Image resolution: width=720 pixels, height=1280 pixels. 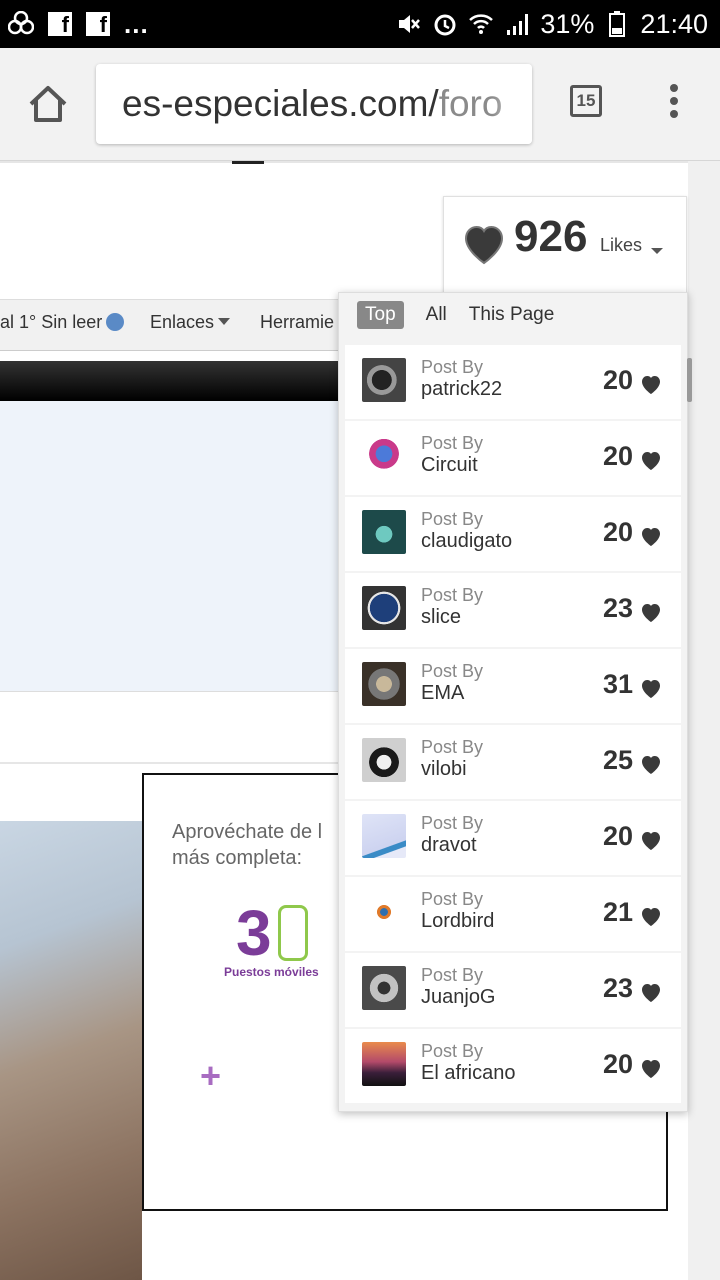 I want to click on likes-entry: Post By El africano 20, so click(x=513, y=1066).